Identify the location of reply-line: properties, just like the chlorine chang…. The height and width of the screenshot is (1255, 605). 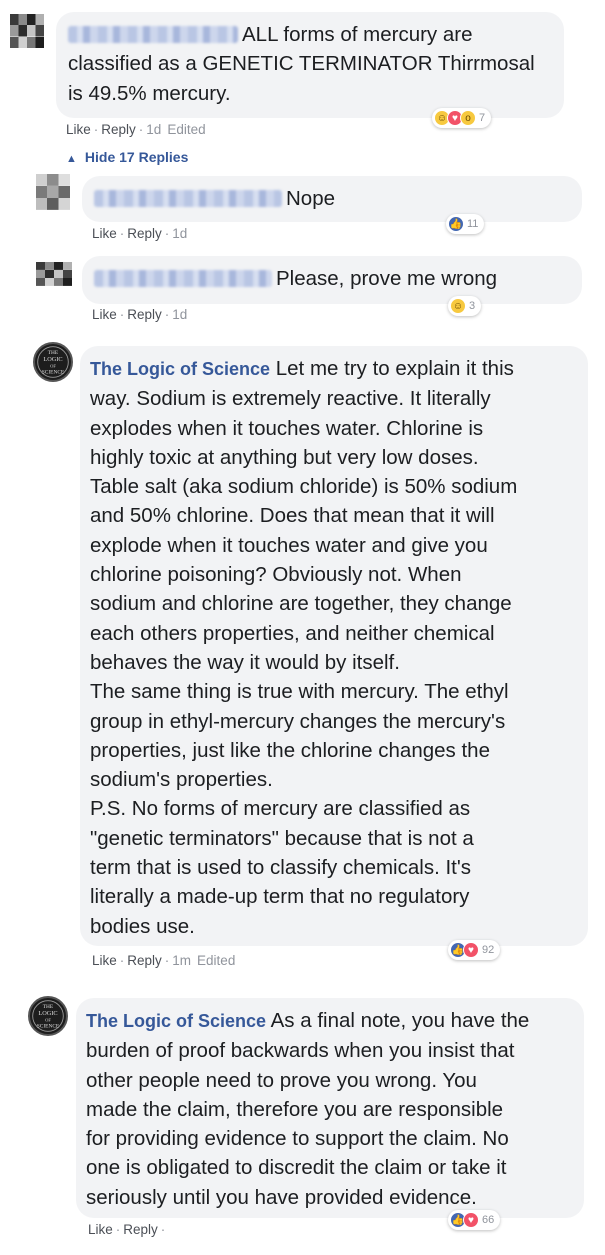
(290, 750).